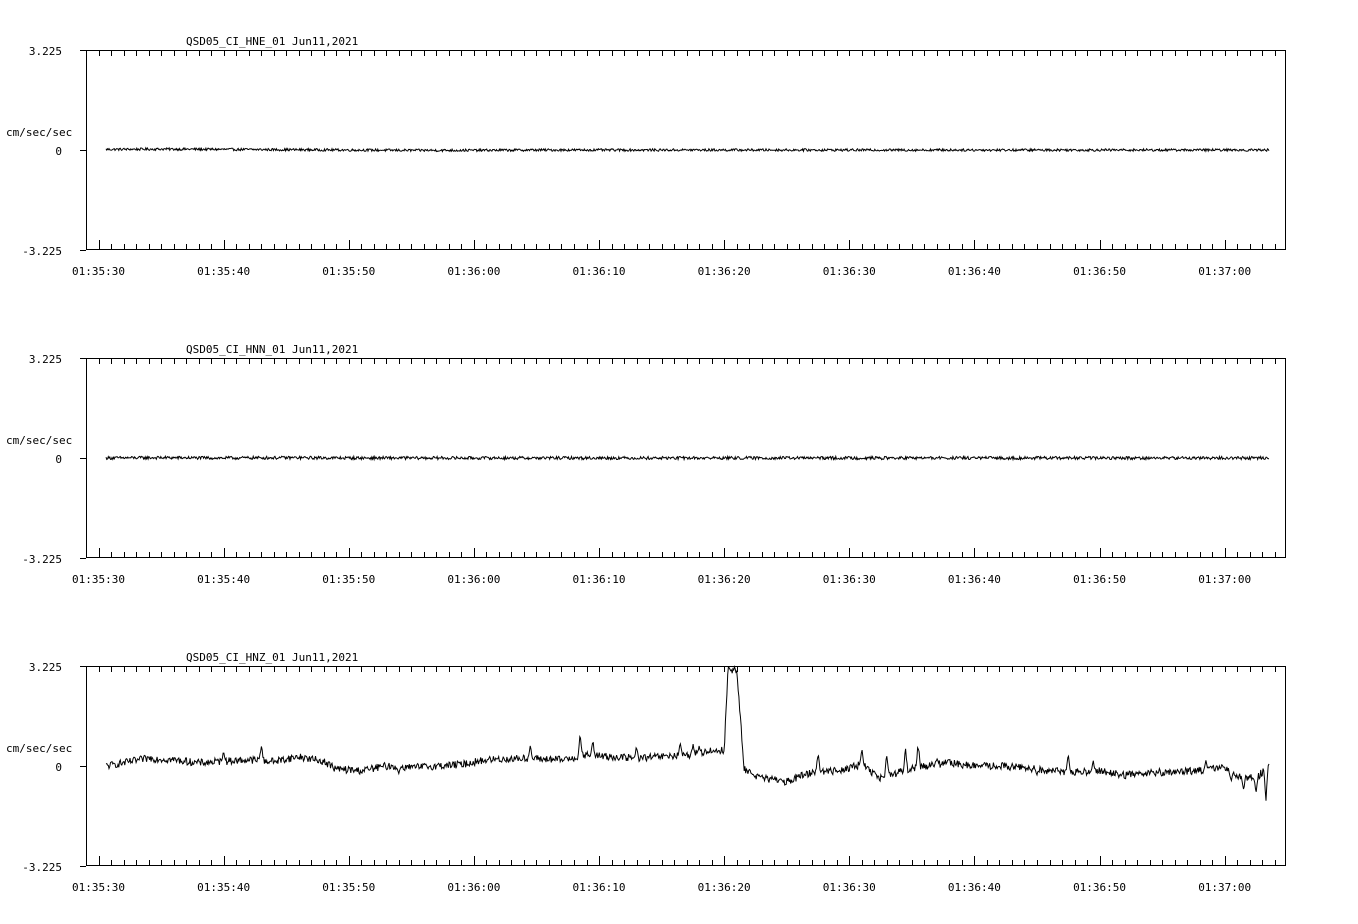 The height and width of the screenshot is (924, 1358). Describe the element at coordinates (272, 41) in the screenshot. I see `panel-title: QSD05_CI_HNE_01 Jun11,2021` at that location.